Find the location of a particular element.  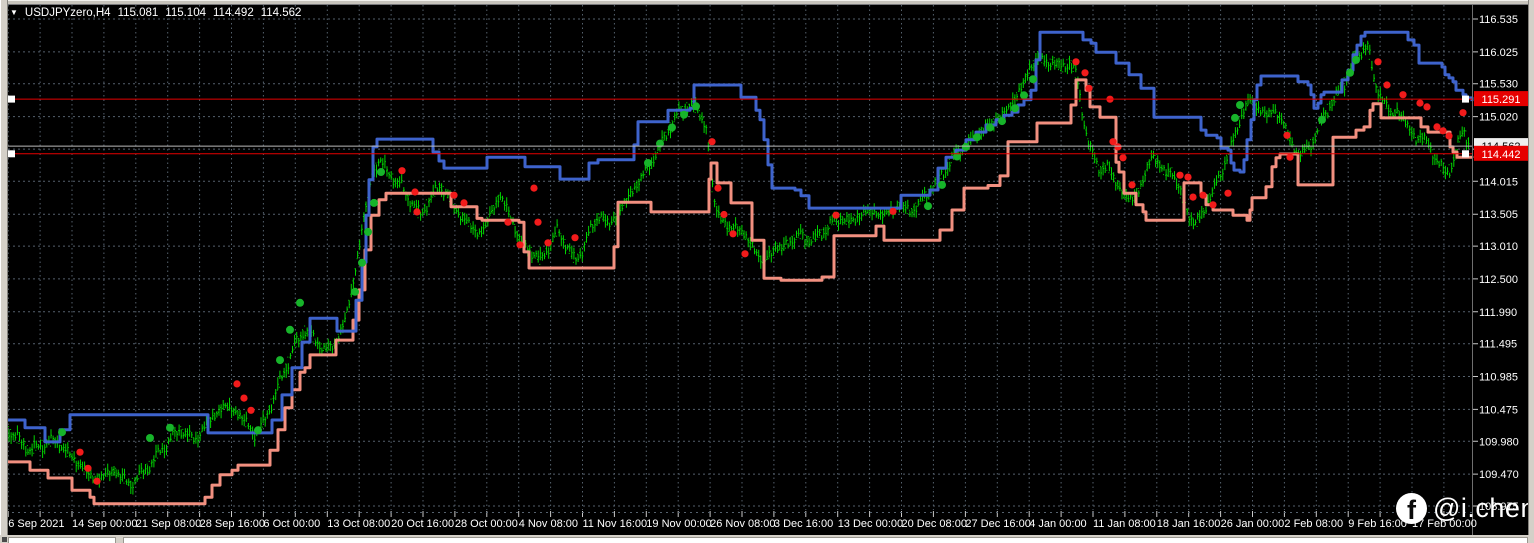

window-border-right is located at coordinates (1531, 271).